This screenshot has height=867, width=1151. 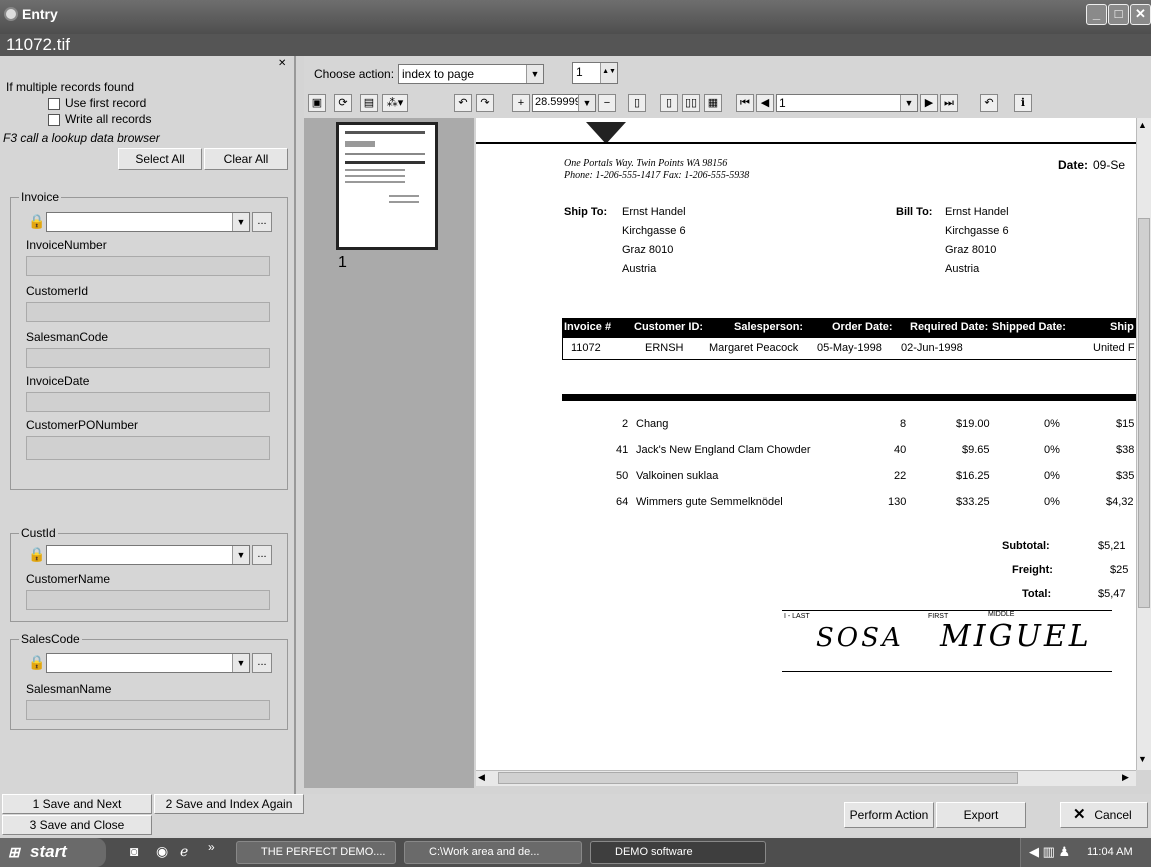 What do you see at coordinates (765, 103) in the screenshot?
I see `prev-page-icon: ◀` at bounding box center [765, 103].